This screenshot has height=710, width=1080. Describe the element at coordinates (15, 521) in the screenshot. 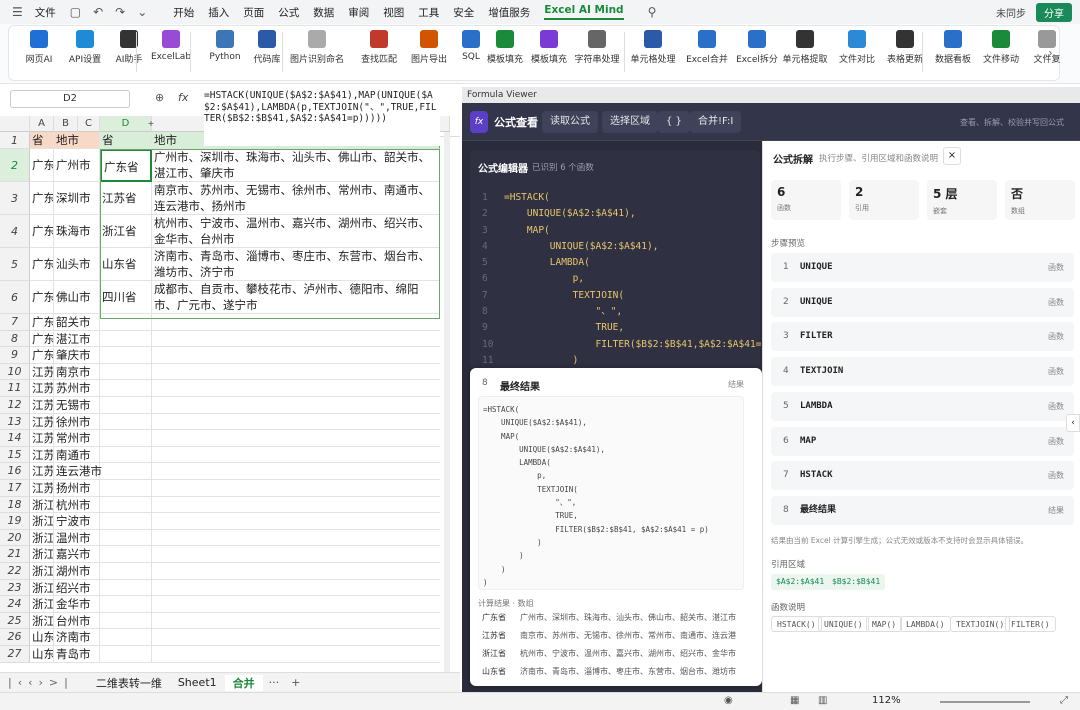

I see `row-header: 19` at that location.